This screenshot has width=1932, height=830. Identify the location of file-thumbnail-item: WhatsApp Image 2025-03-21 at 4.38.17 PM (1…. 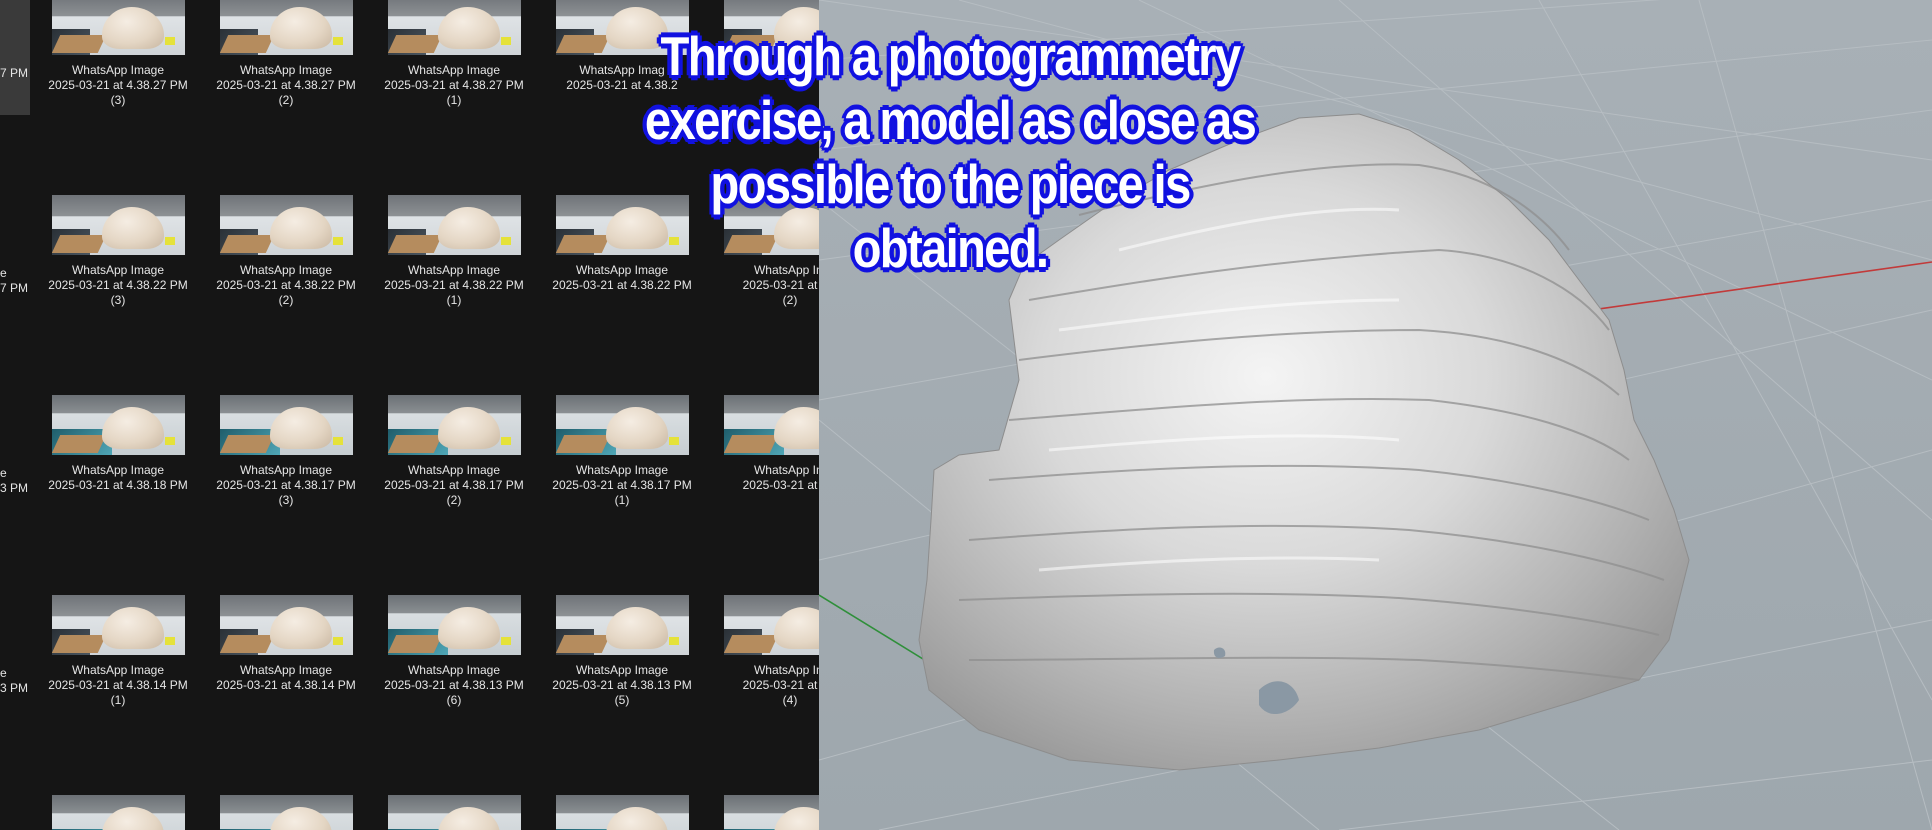
(622, 451).